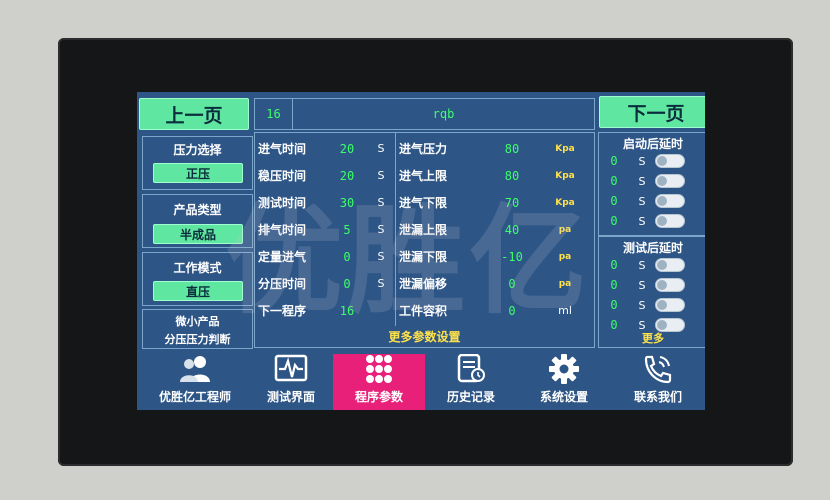  I want to click on nav-engineer-label: 优胜亿工程师, so click(194, 397).